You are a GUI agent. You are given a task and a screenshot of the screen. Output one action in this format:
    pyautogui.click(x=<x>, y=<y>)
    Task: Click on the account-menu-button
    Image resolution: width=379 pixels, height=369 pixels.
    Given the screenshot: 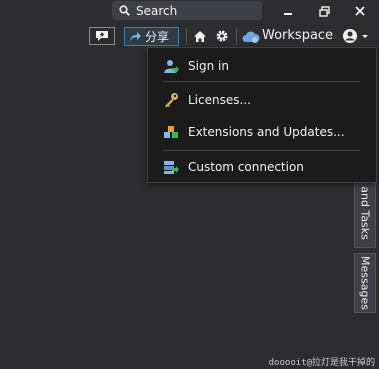 What is the action you would take?
    pyautogui.click(x=355, y=36)
    